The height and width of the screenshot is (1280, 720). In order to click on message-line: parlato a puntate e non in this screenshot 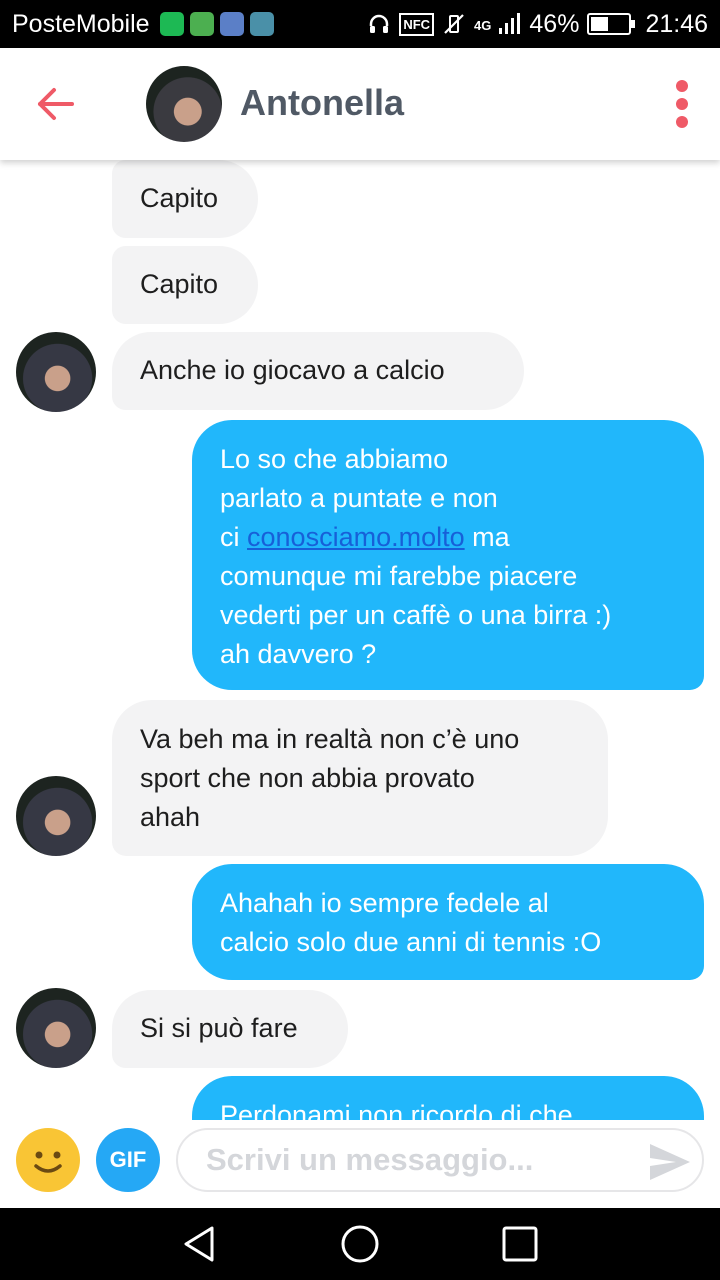, I will do `click(359, 498)`.